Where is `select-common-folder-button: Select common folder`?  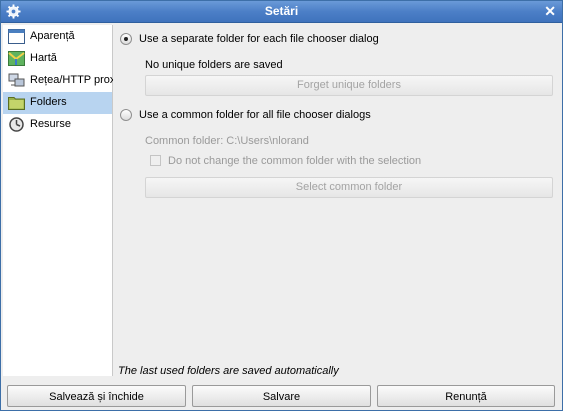 select-common-folder-button: Select common folder is located at coordinates (349, 187).